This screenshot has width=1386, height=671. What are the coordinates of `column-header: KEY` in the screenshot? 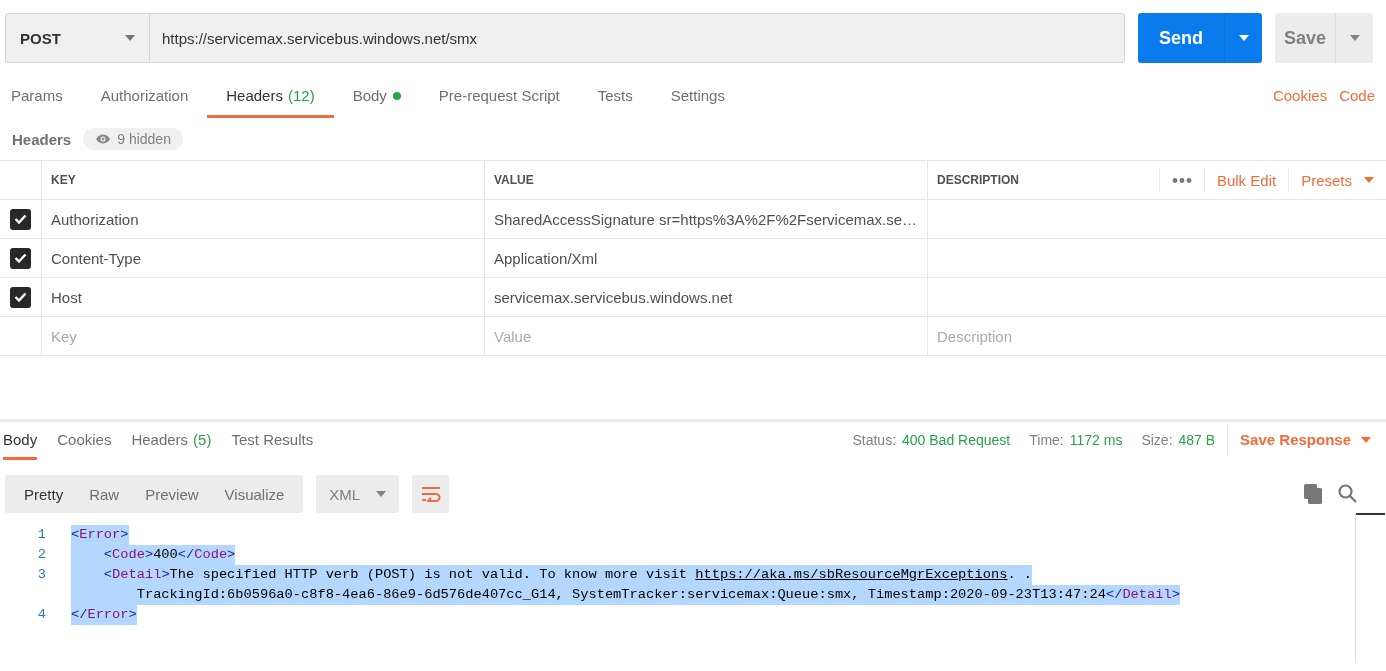 It's located at (63, 180).